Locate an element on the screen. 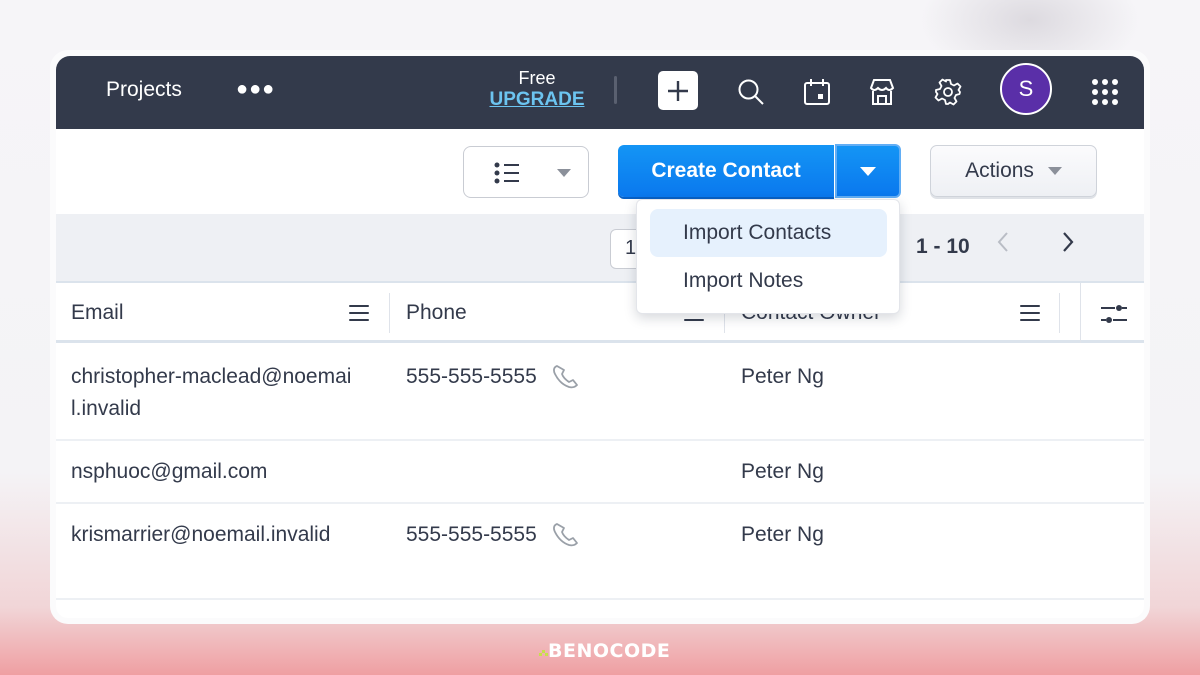 This screenshot has width=1200, height=675. actions-button: Actions is located at coordinates (1013, 171).